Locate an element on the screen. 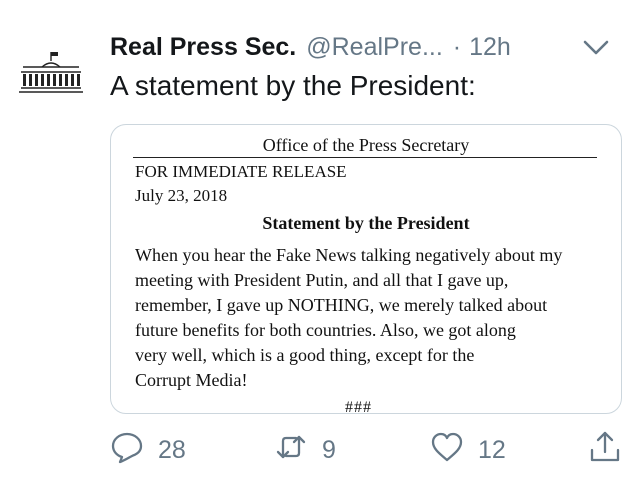 The height and width of the screenshot is (482, 640). reply-count: 28 is located at coordinates (172, 449).